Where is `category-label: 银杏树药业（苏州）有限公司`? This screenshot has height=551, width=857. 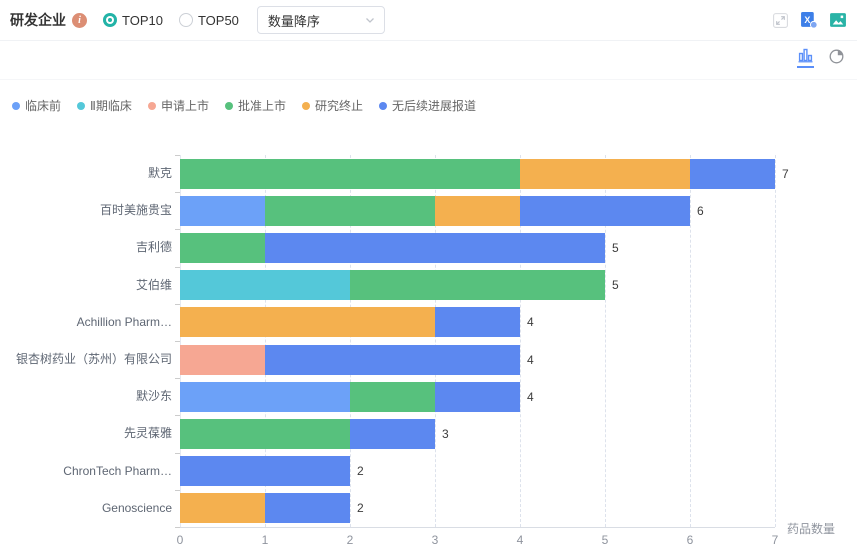
category-label: 银杏树药业（苏州）有限公司 is located at coordinates (93, 359).